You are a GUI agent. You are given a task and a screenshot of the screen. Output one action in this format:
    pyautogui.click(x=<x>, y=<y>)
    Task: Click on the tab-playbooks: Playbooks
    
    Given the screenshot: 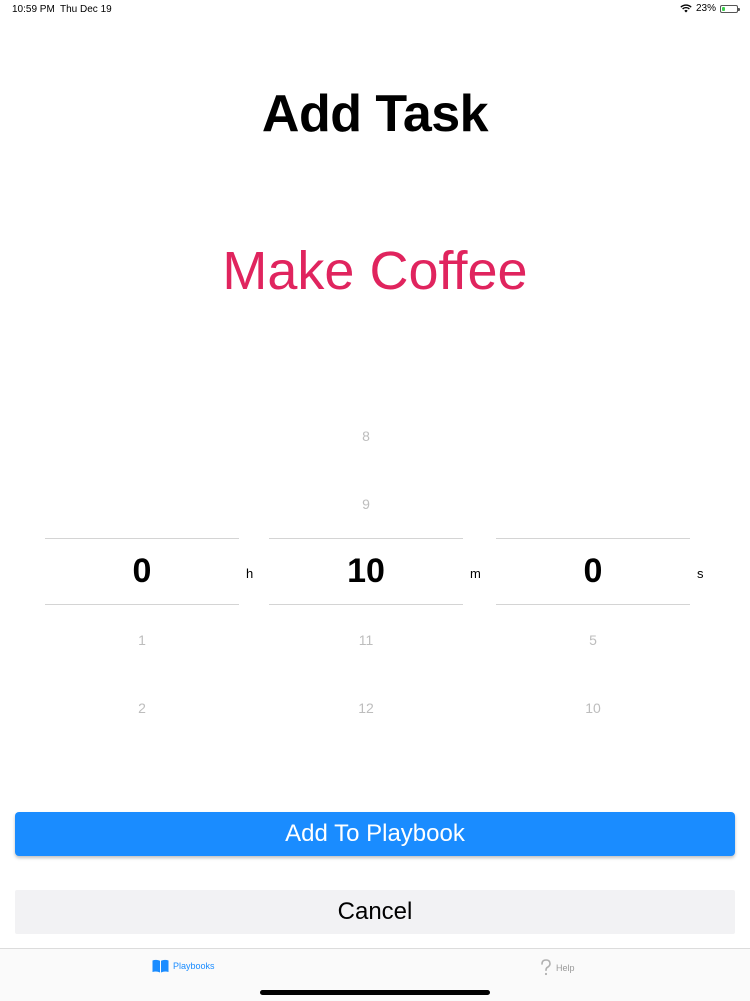 What is the action you would take?
    pyautogui.click(x=183, y=966)
    